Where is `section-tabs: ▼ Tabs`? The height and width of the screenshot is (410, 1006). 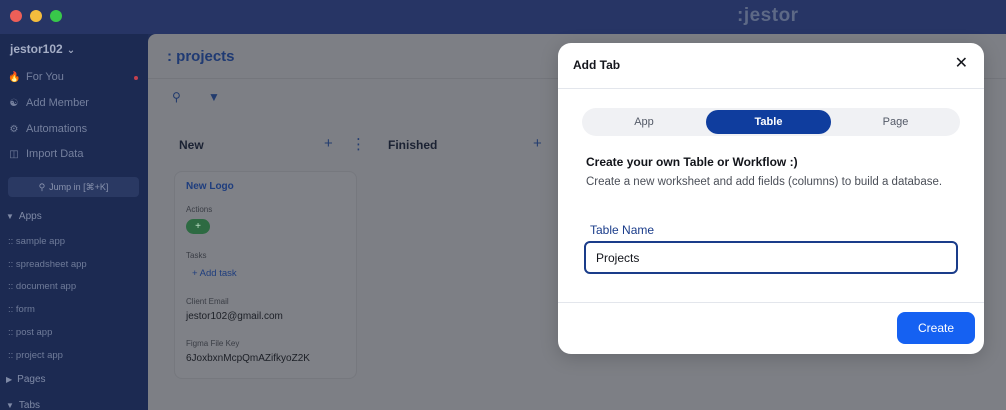
section-tabs: ▼ Tabs is located at coordinates (23, 405).